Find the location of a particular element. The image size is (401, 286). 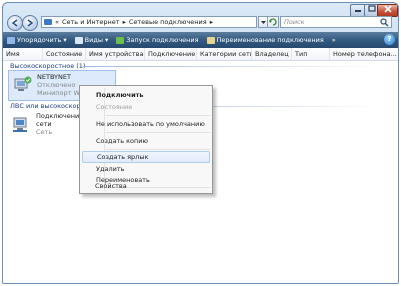

back-button is located at coordinates (15, 23).